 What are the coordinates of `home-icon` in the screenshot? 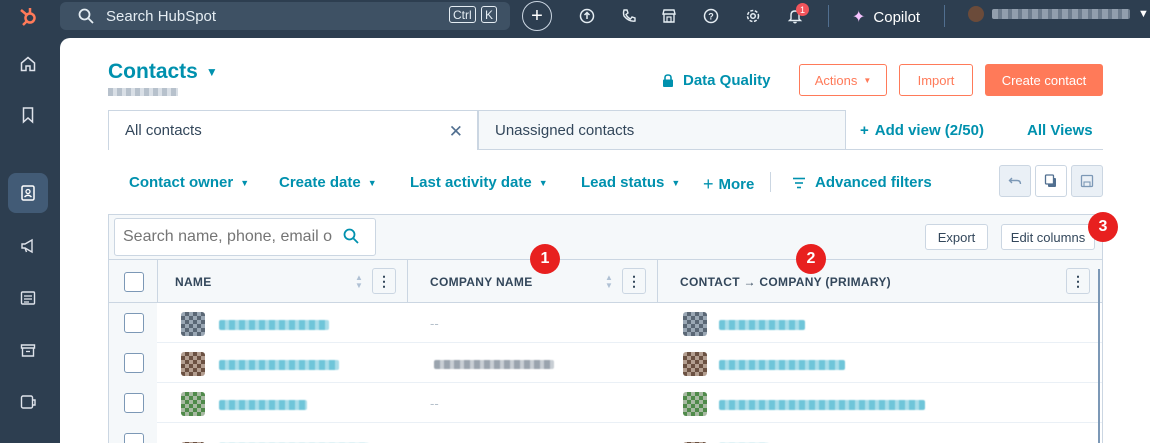 It's located at (28, 64).